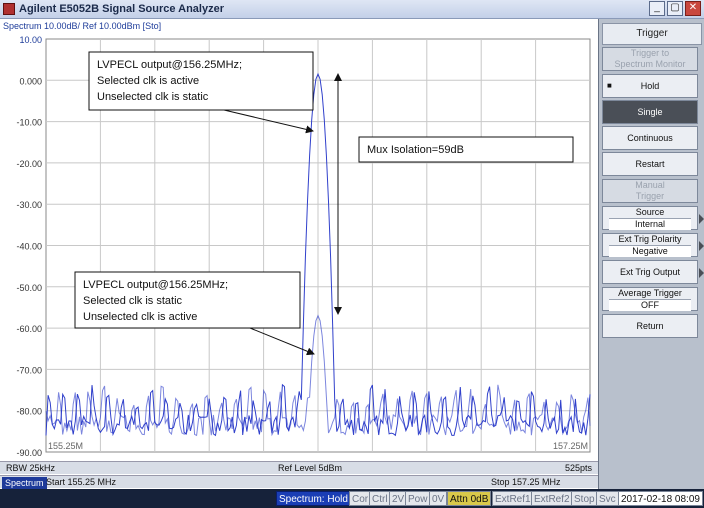 Image resolution: width=704 pixels, height=508 pixels. What do you see at coordinates (650, 212) in the screenshot?
I see `source-label: Source` at bounding box center [650, 212].